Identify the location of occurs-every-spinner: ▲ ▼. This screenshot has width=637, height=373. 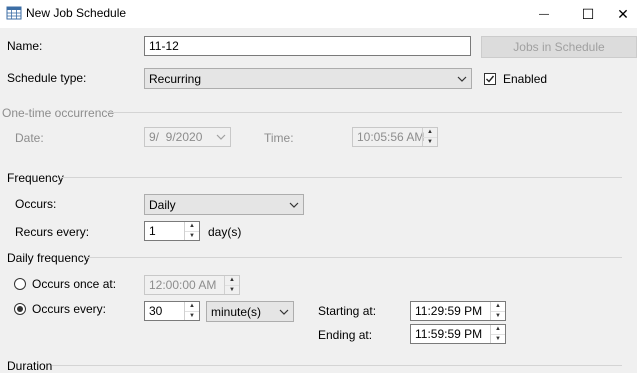
(191, 311).